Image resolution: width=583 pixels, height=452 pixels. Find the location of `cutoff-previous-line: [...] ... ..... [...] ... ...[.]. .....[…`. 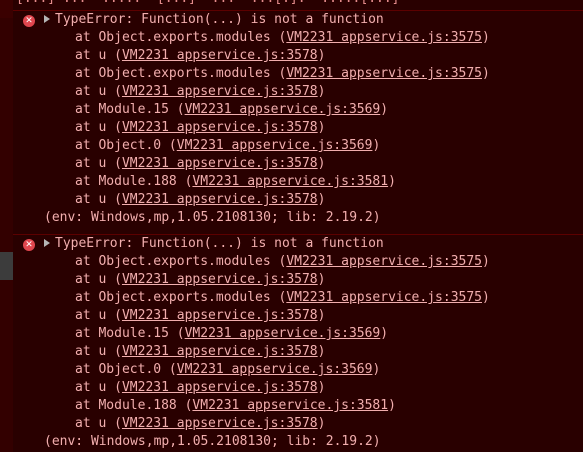

cutoff-previous-line: [...] ... ..... [...] ... ...[.]. .....[… is located at coordinates (208, 3).